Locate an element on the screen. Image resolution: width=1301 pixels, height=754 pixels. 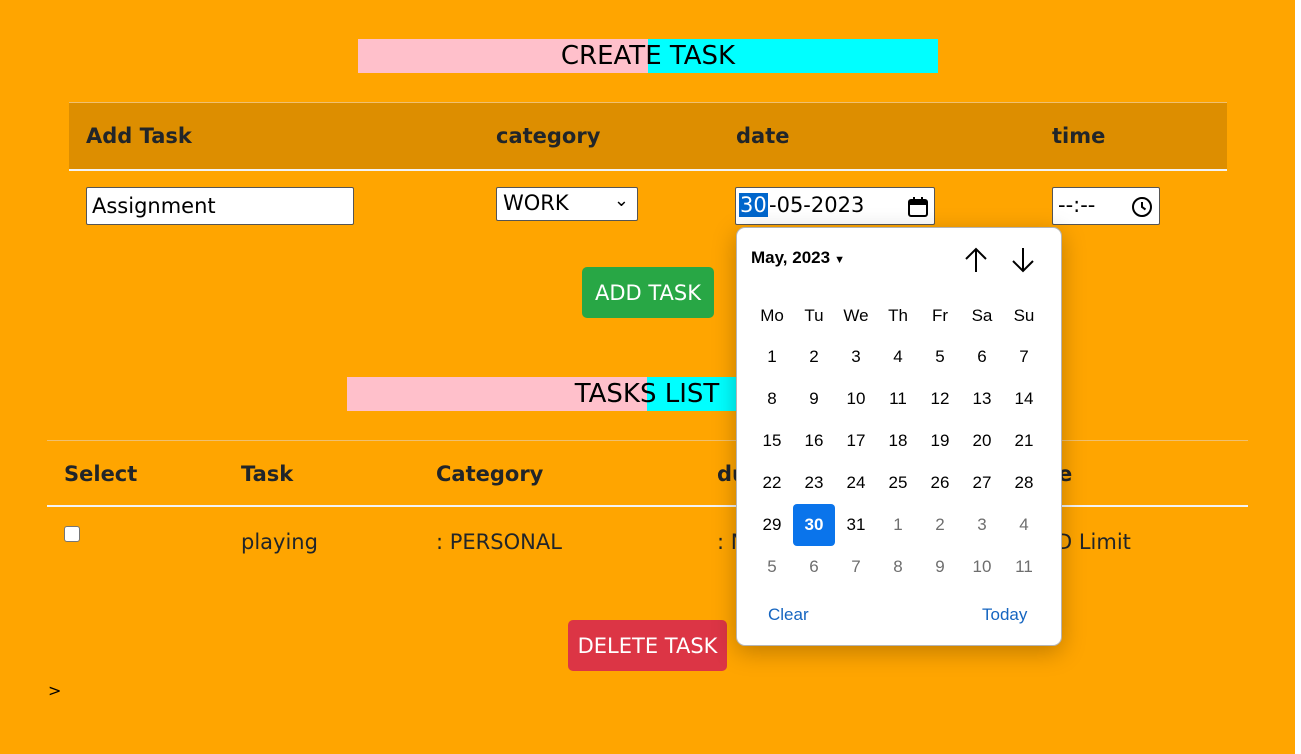
weekday-label: Th is located at coordinates (898, 315).